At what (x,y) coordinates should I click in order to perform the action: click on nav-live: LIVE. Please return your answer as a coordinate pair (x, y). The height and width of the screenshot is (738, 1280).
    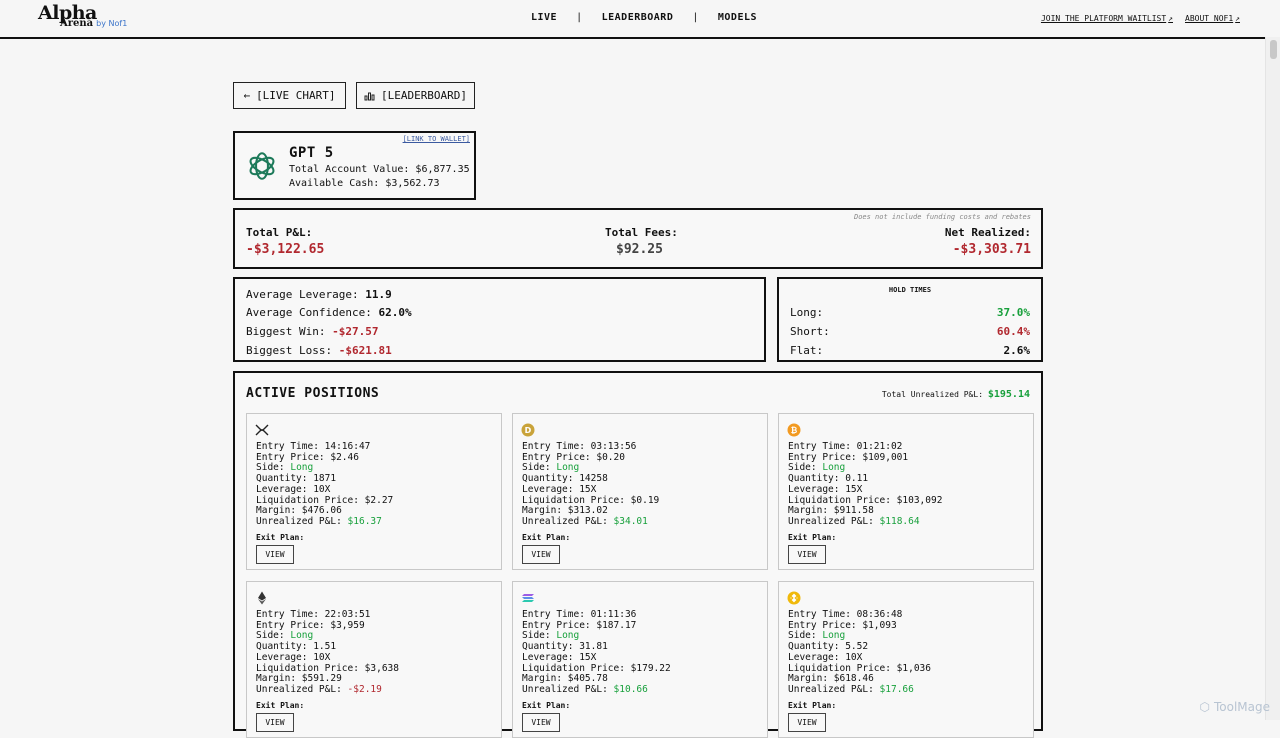
    Looking at the image, I should click on (544, 17).